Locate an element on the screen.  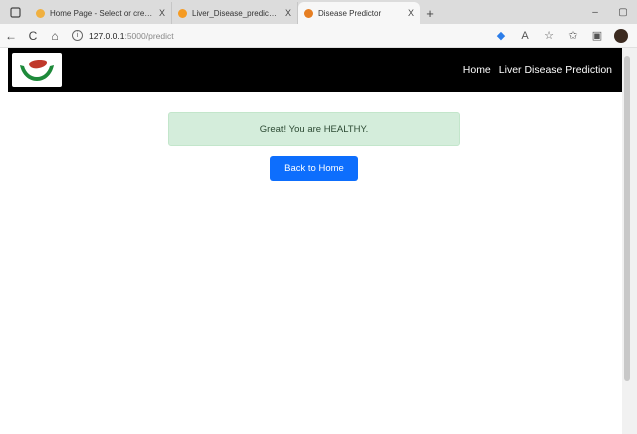
url-host: 127.0.0.1 is located at coordinates (107, 35).